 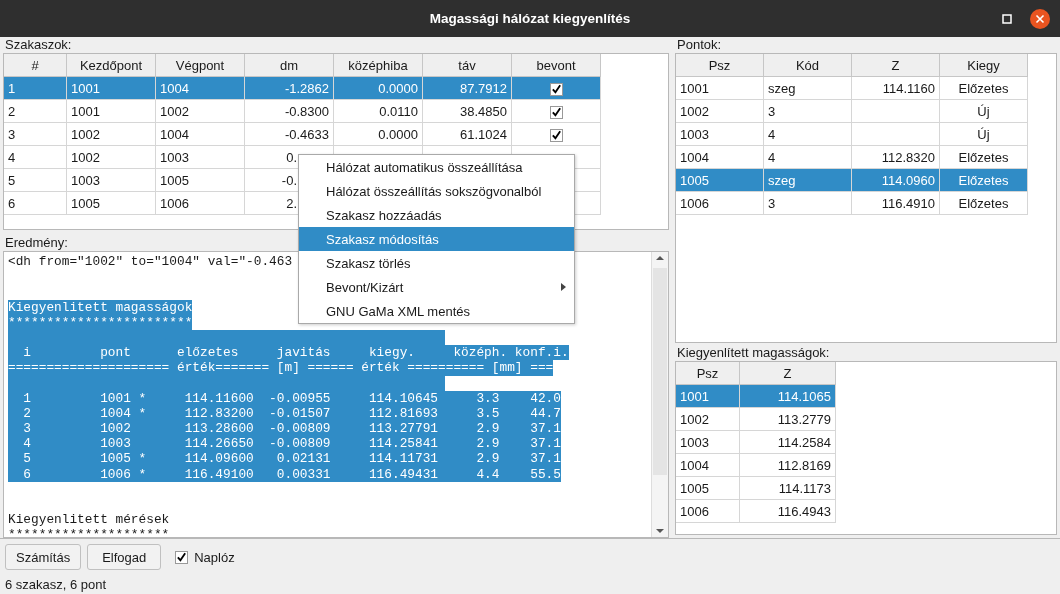 I want to click on table-row: 1002 113.2779, so click(x=756, y=419).